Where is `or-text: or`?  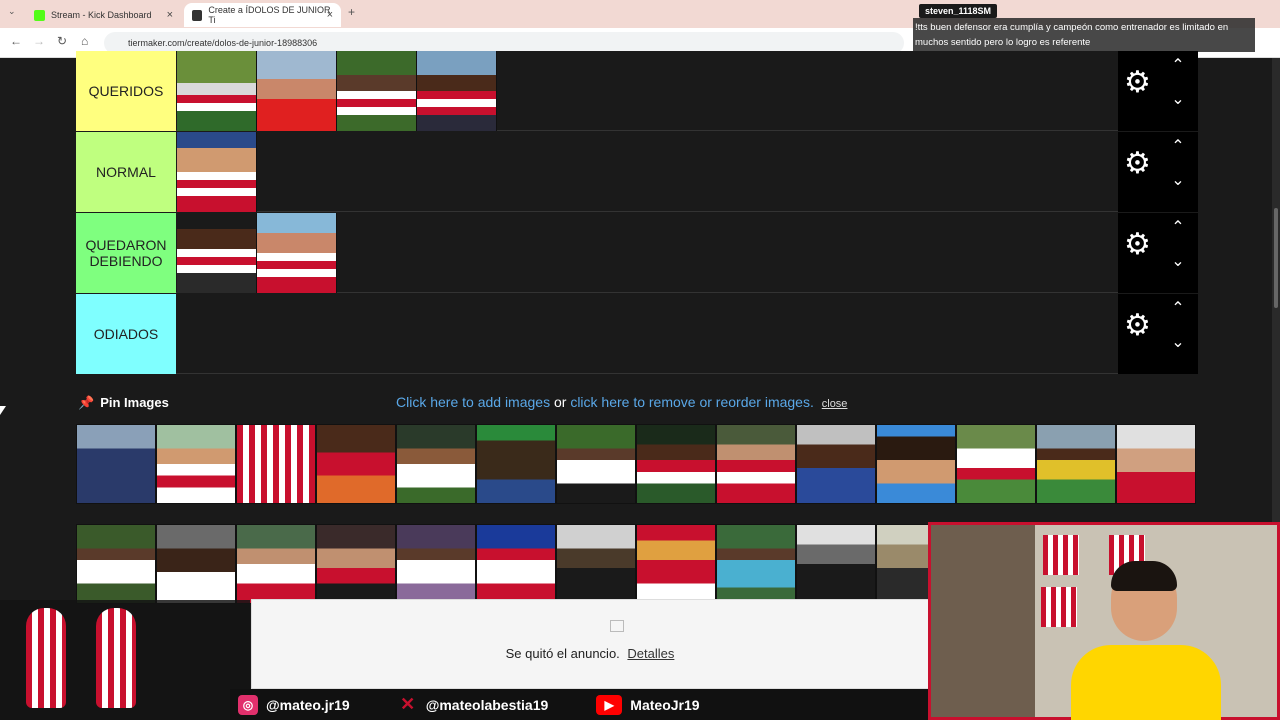 or-text: or is located at coordinates (560, 402).